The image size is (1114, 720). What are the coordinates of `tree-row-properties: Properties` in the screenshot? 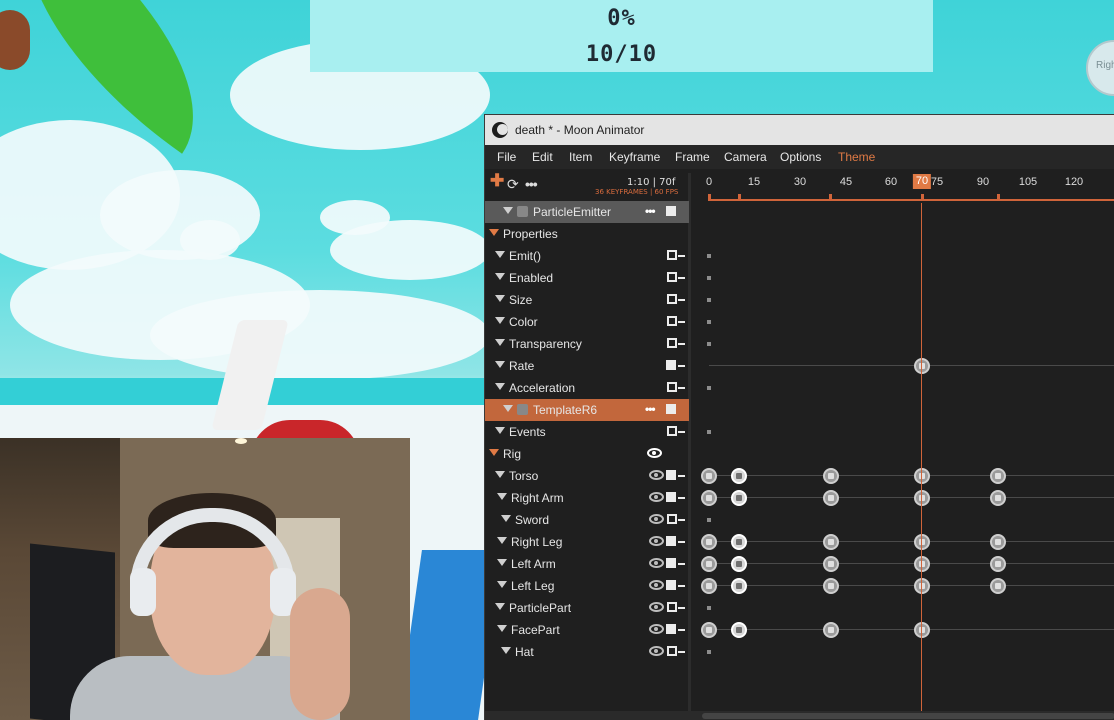 It's located at (587, 234).